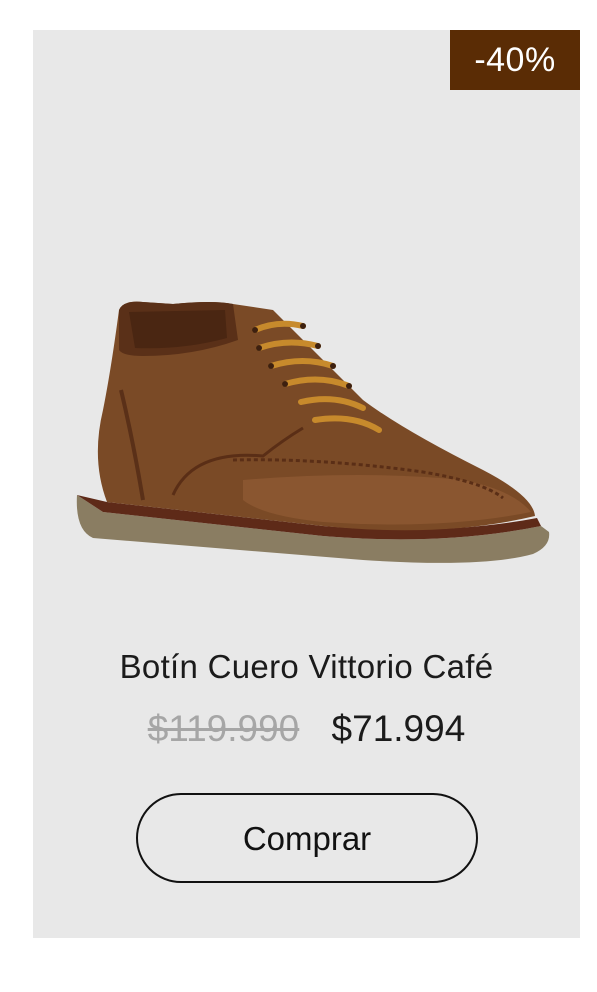 This screenshot has width=597, height=992. What do you see at coordinates (398, 728) in the screenshot?
I see `sale-price: $71.994` at bounding box center [398, 728].